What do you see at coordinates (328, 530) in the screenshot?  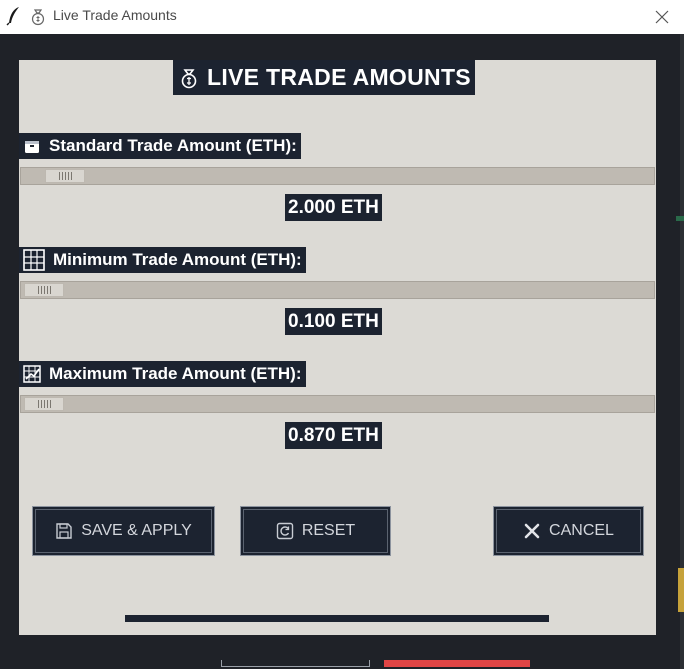 I see `reset-label: RESET` at bounding box center [328, 530].